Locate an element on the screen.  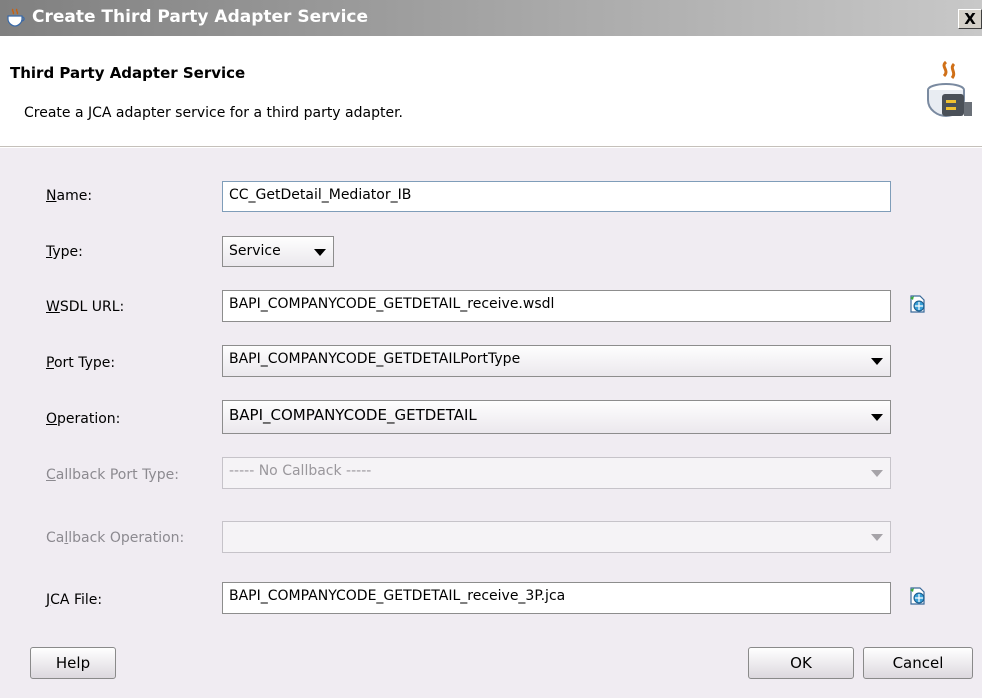
help-button: Help is located at coordinates (73, 663).